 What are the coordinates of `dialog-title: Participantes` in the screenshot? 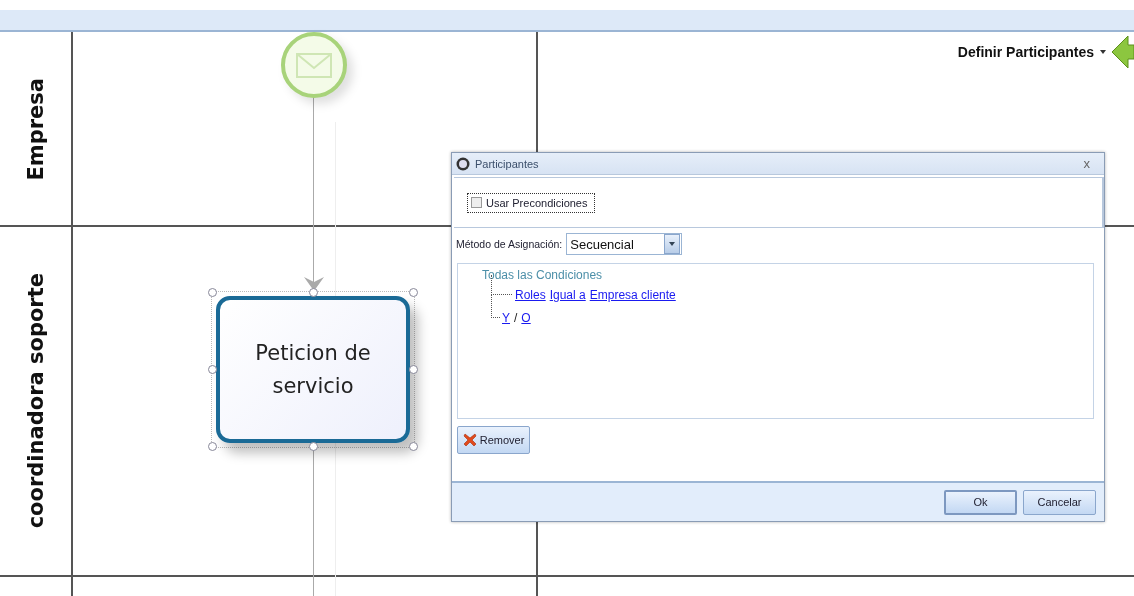 It's located at (507, 163).